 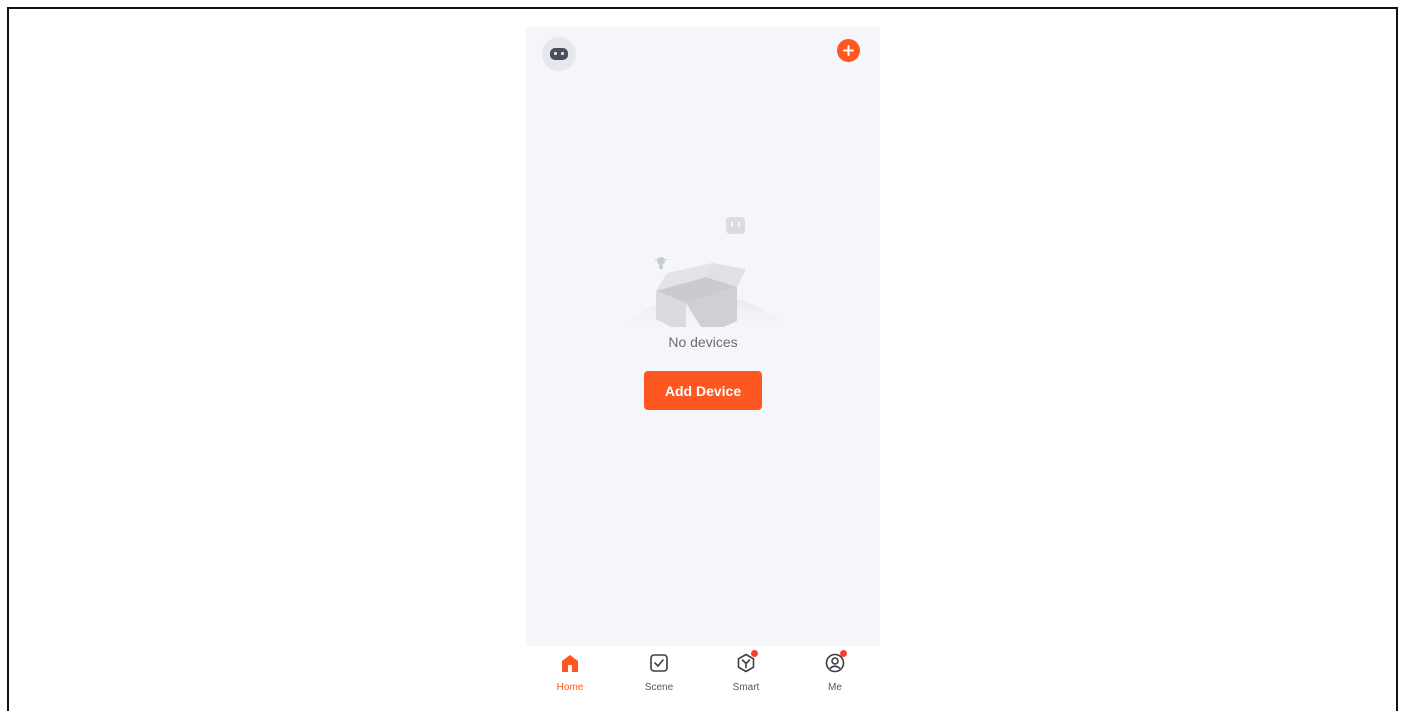 I want to click on home-avatar, so click(x=559, y=54).